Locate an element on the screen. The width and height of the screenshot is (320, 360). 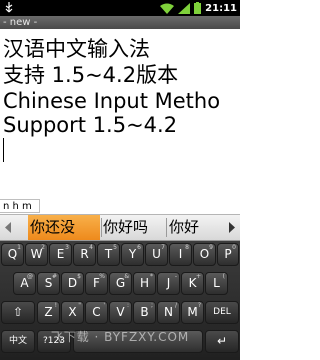
watermark-text: 飞下载 · BYFZXY.COM is located at coordinates (120, 337).